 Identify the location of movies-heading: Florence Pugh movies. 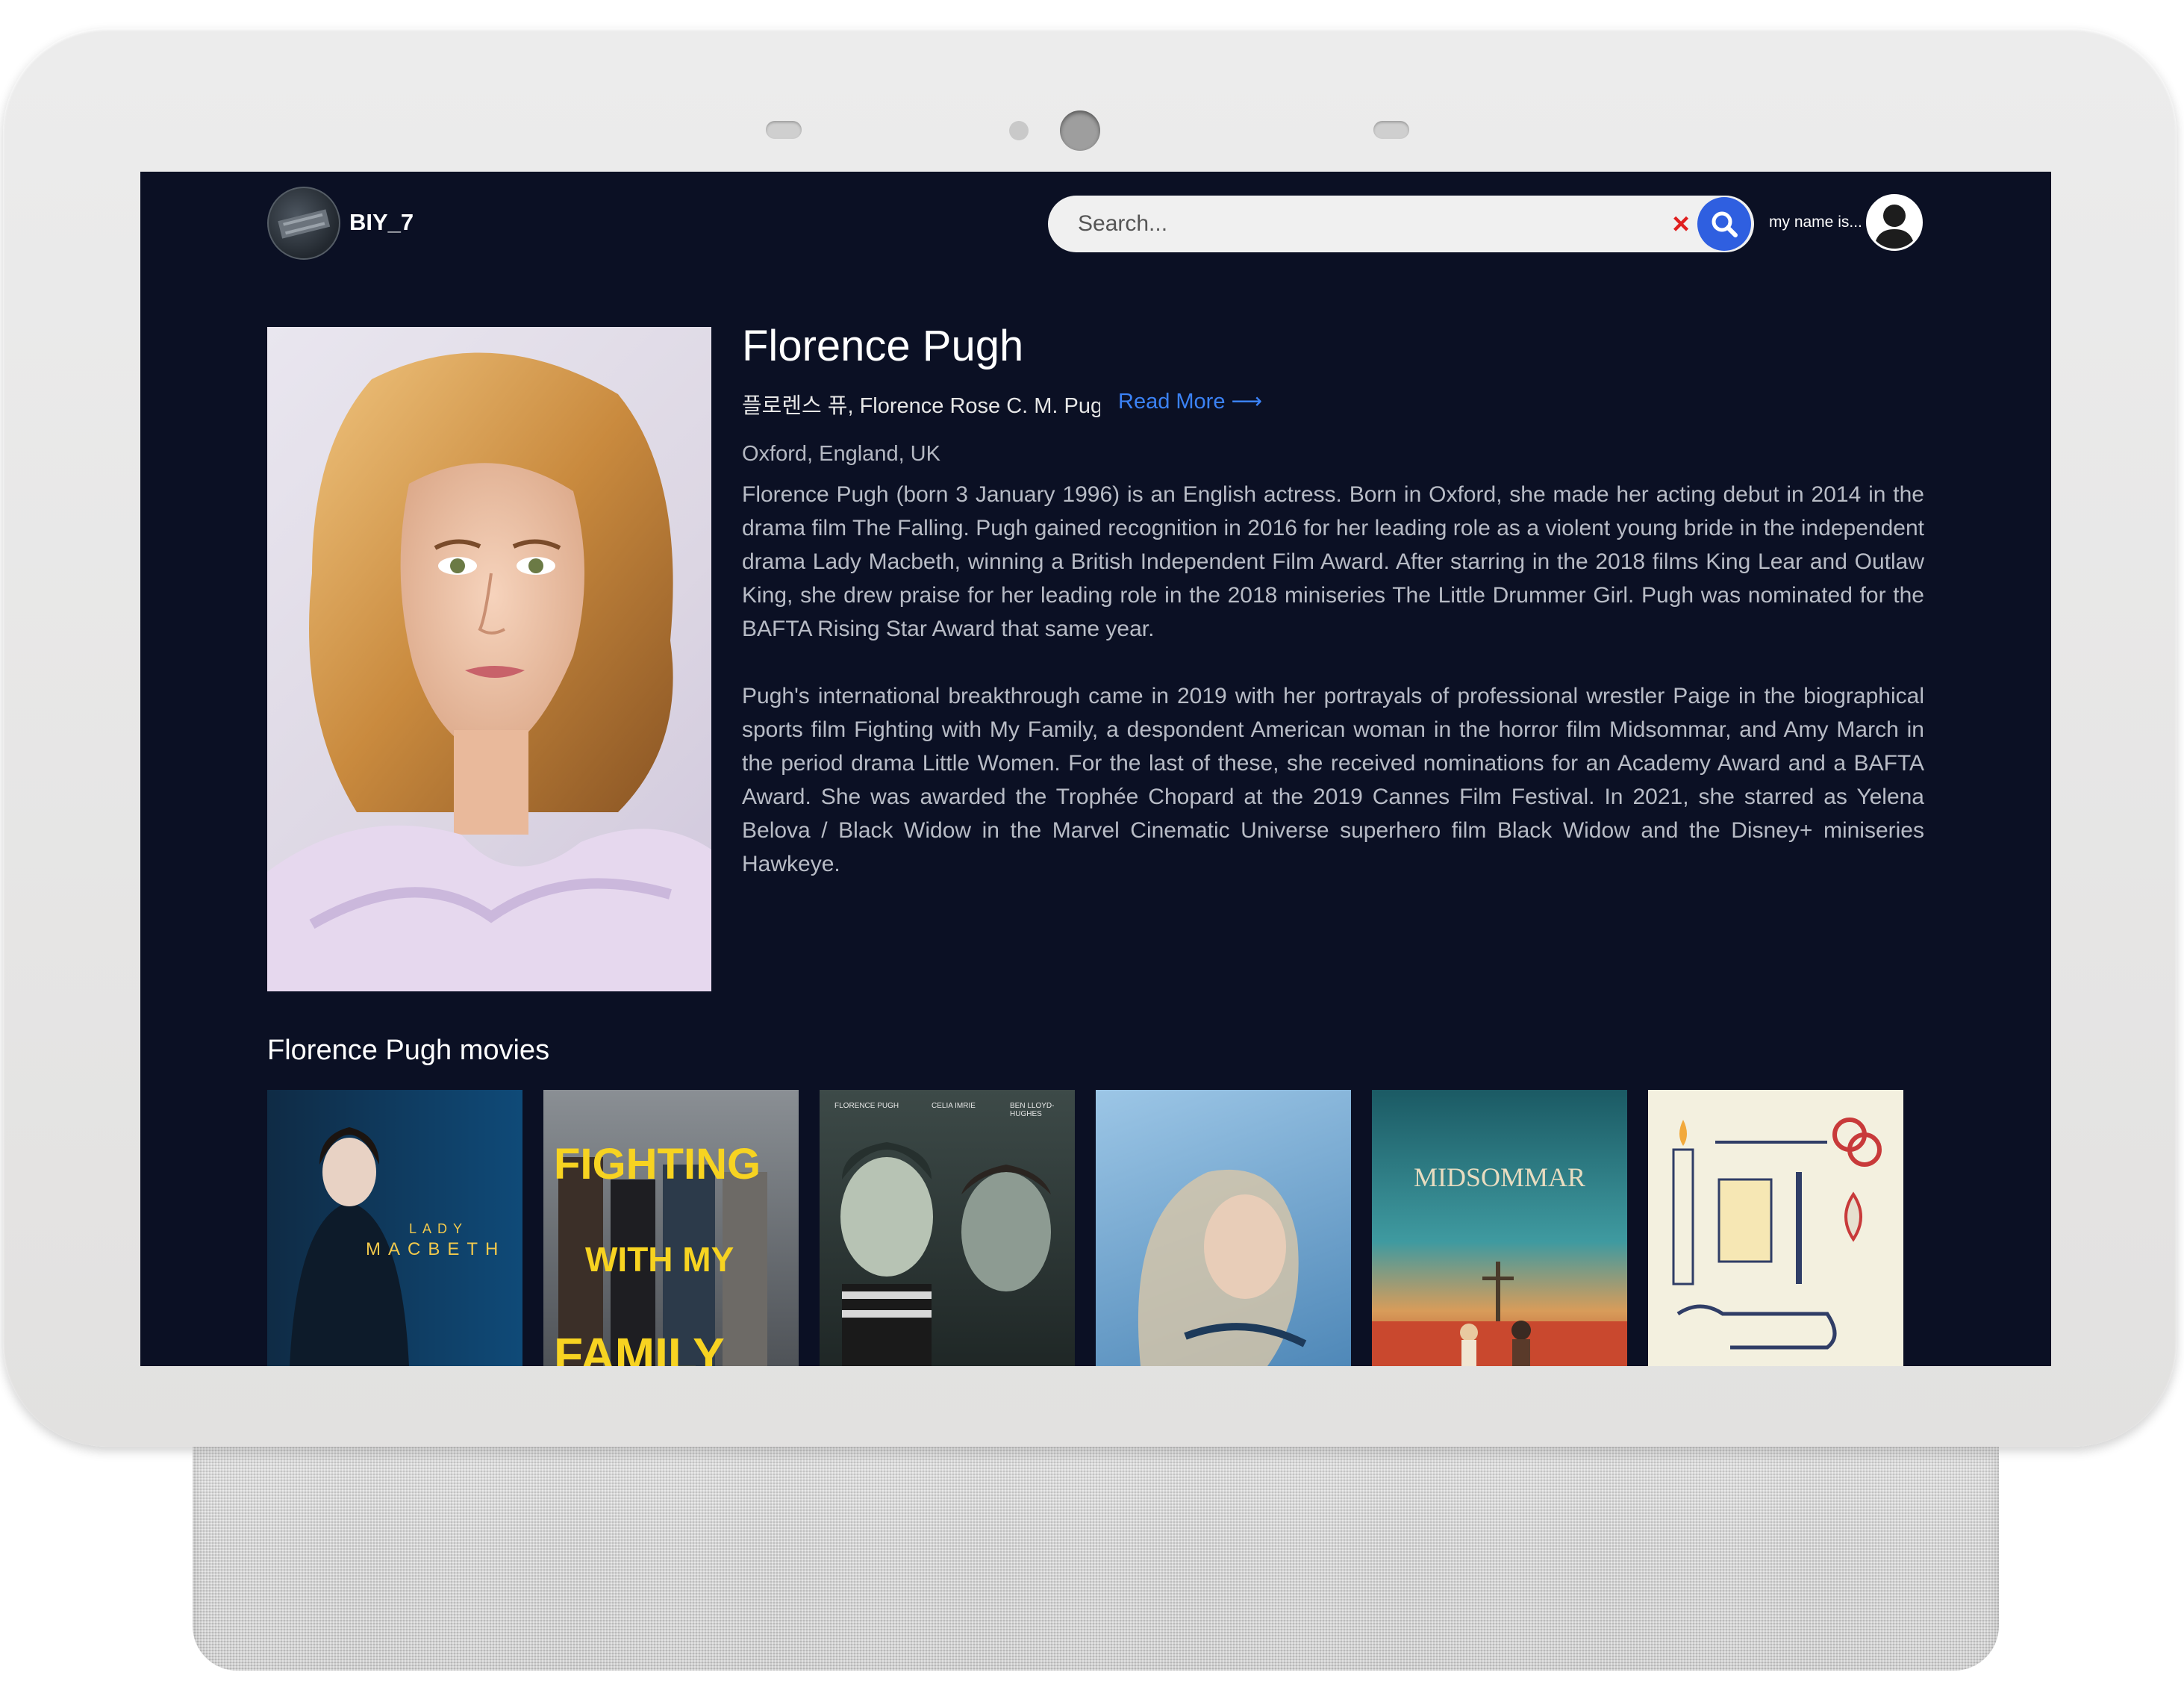
(408, 1050).